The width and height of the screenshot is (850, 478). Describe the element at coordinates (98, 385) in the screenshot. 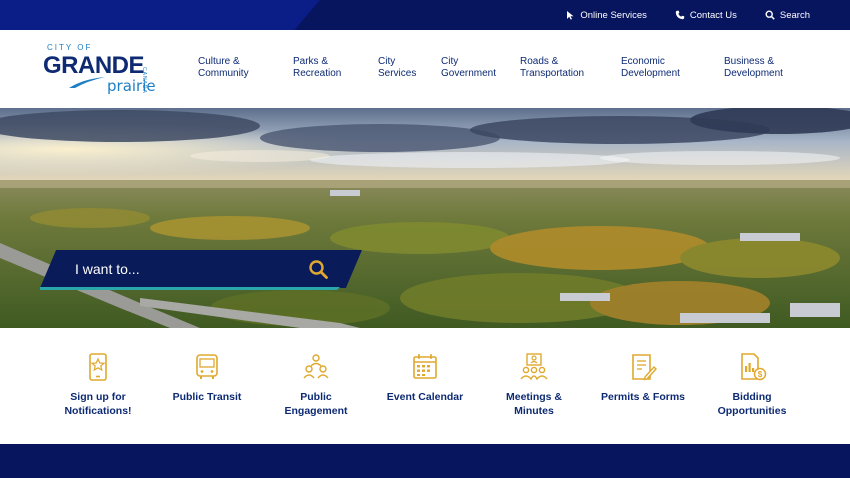

I see `quick-link-notifications: Sign up for Notifications!` at that location.